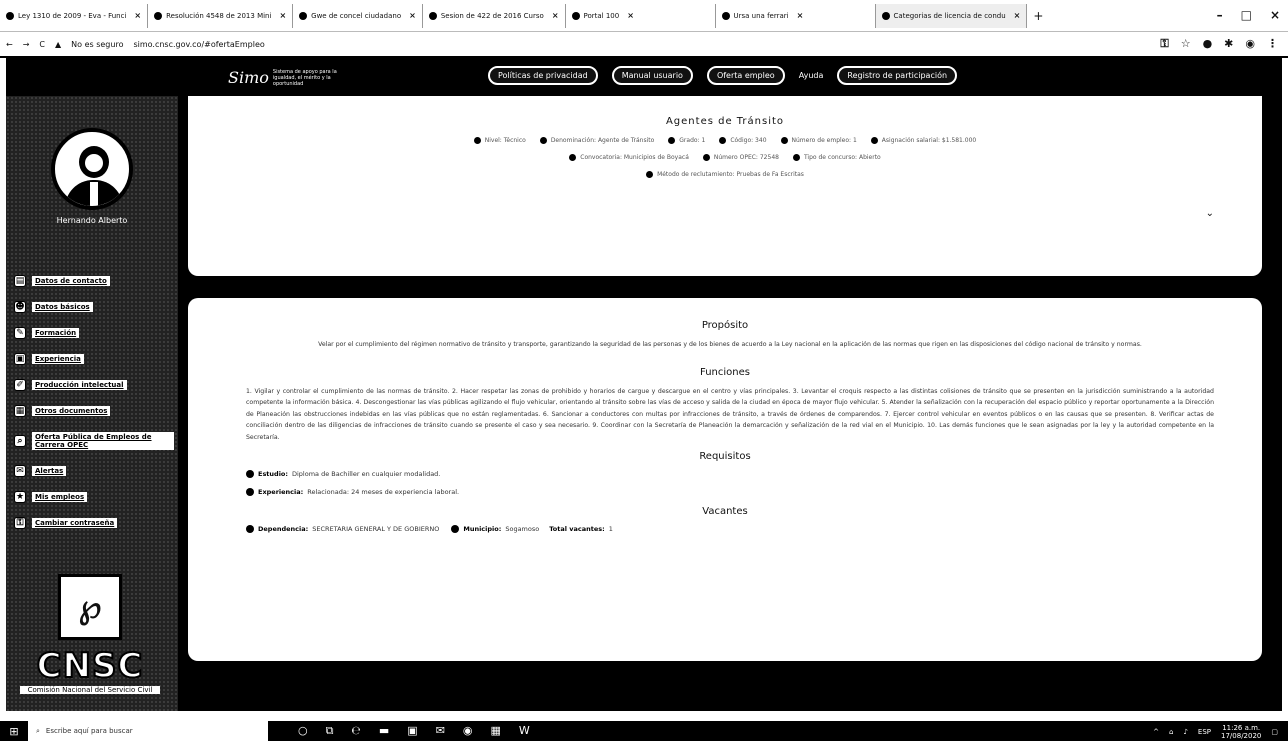 This screenshot has width=1288, height=741. I want to click on chrome-icon: ◉, so click(468, 731).